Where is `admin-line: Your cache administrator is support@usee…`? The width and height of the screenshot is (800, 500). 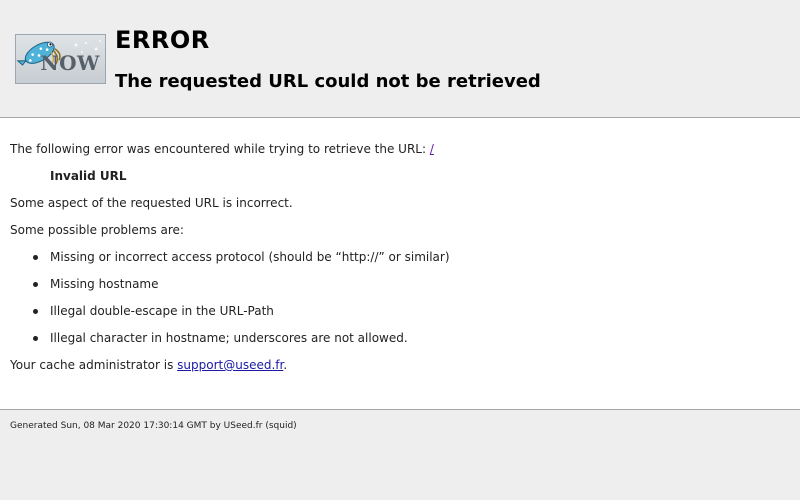
admin-line: Your cache administrator is support@usee… is located at coordinates (148, 365).